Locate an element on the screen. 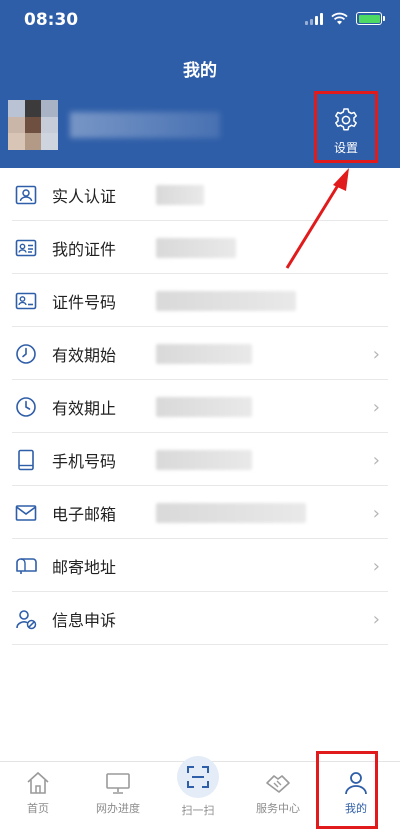  tab-label: 服务中心 is located at coordinates (278, 808).